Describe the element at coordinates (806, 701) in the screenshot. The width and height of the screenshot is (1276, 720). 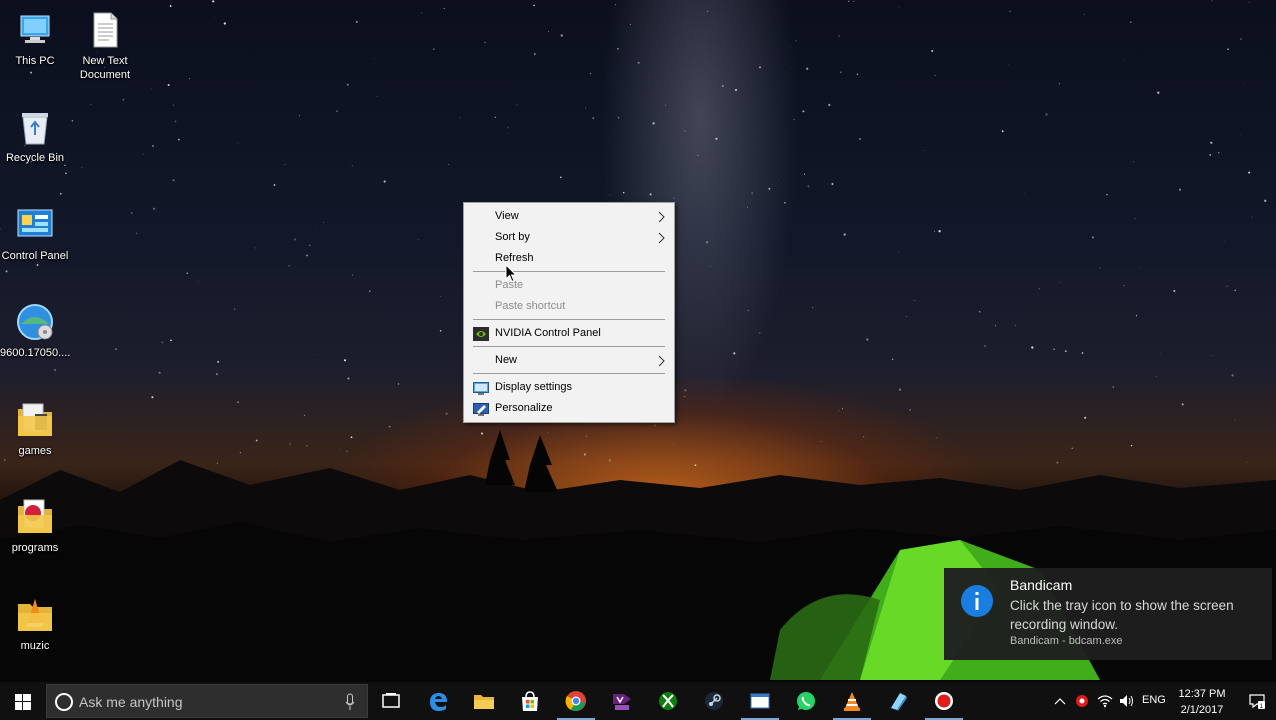
I see `taskbar-whatsapp` at that location.